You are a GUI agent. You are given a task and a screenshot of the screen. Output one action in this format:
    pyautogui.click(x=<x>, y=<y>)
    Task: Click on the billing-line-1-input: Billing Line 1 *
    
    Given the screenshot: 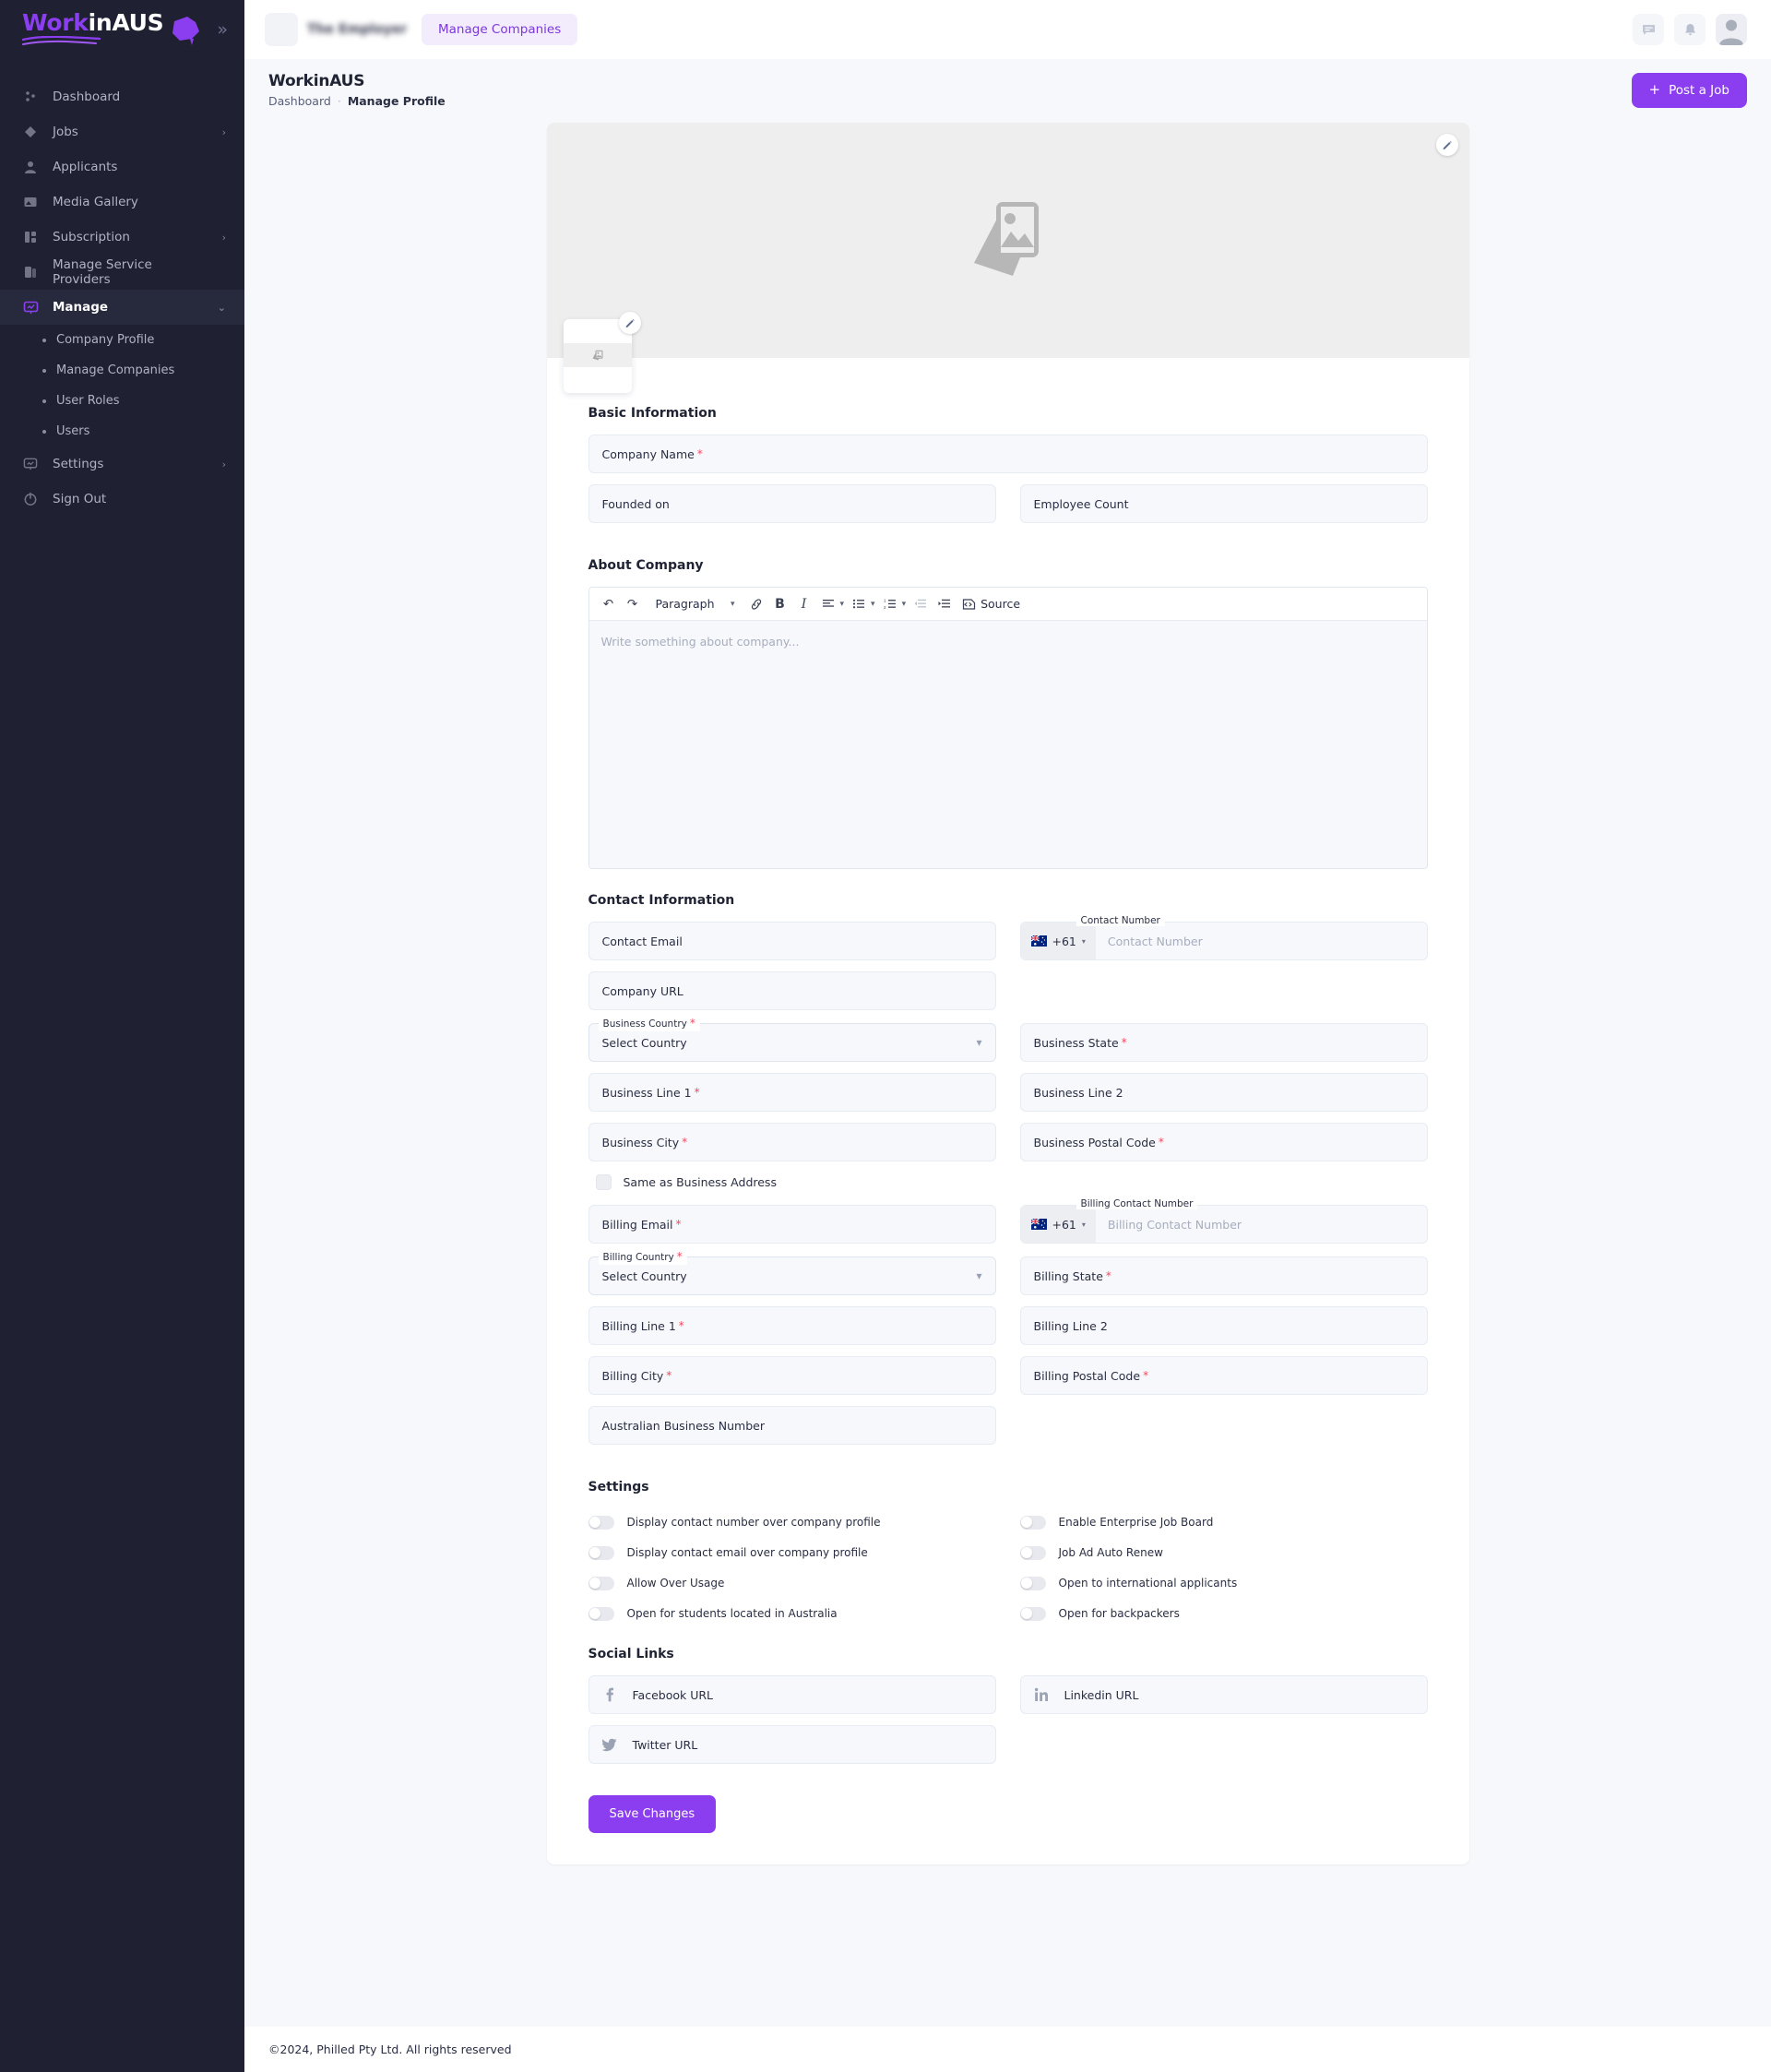 What is the action you would take?
    pyautogui.click(x=792, y=1326)
    